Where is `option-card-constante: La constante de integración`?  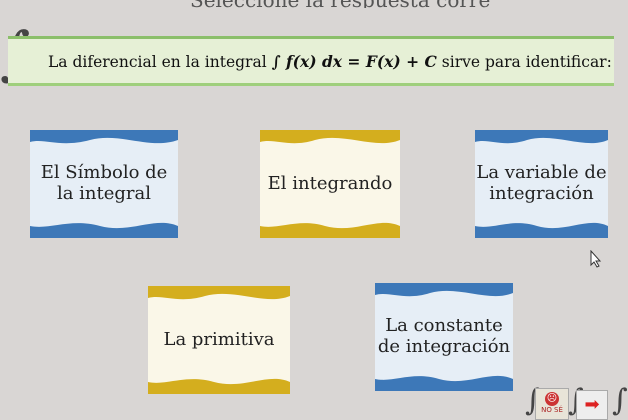 option-card-constante: La constante de integración is located at coordinates (444, 337).